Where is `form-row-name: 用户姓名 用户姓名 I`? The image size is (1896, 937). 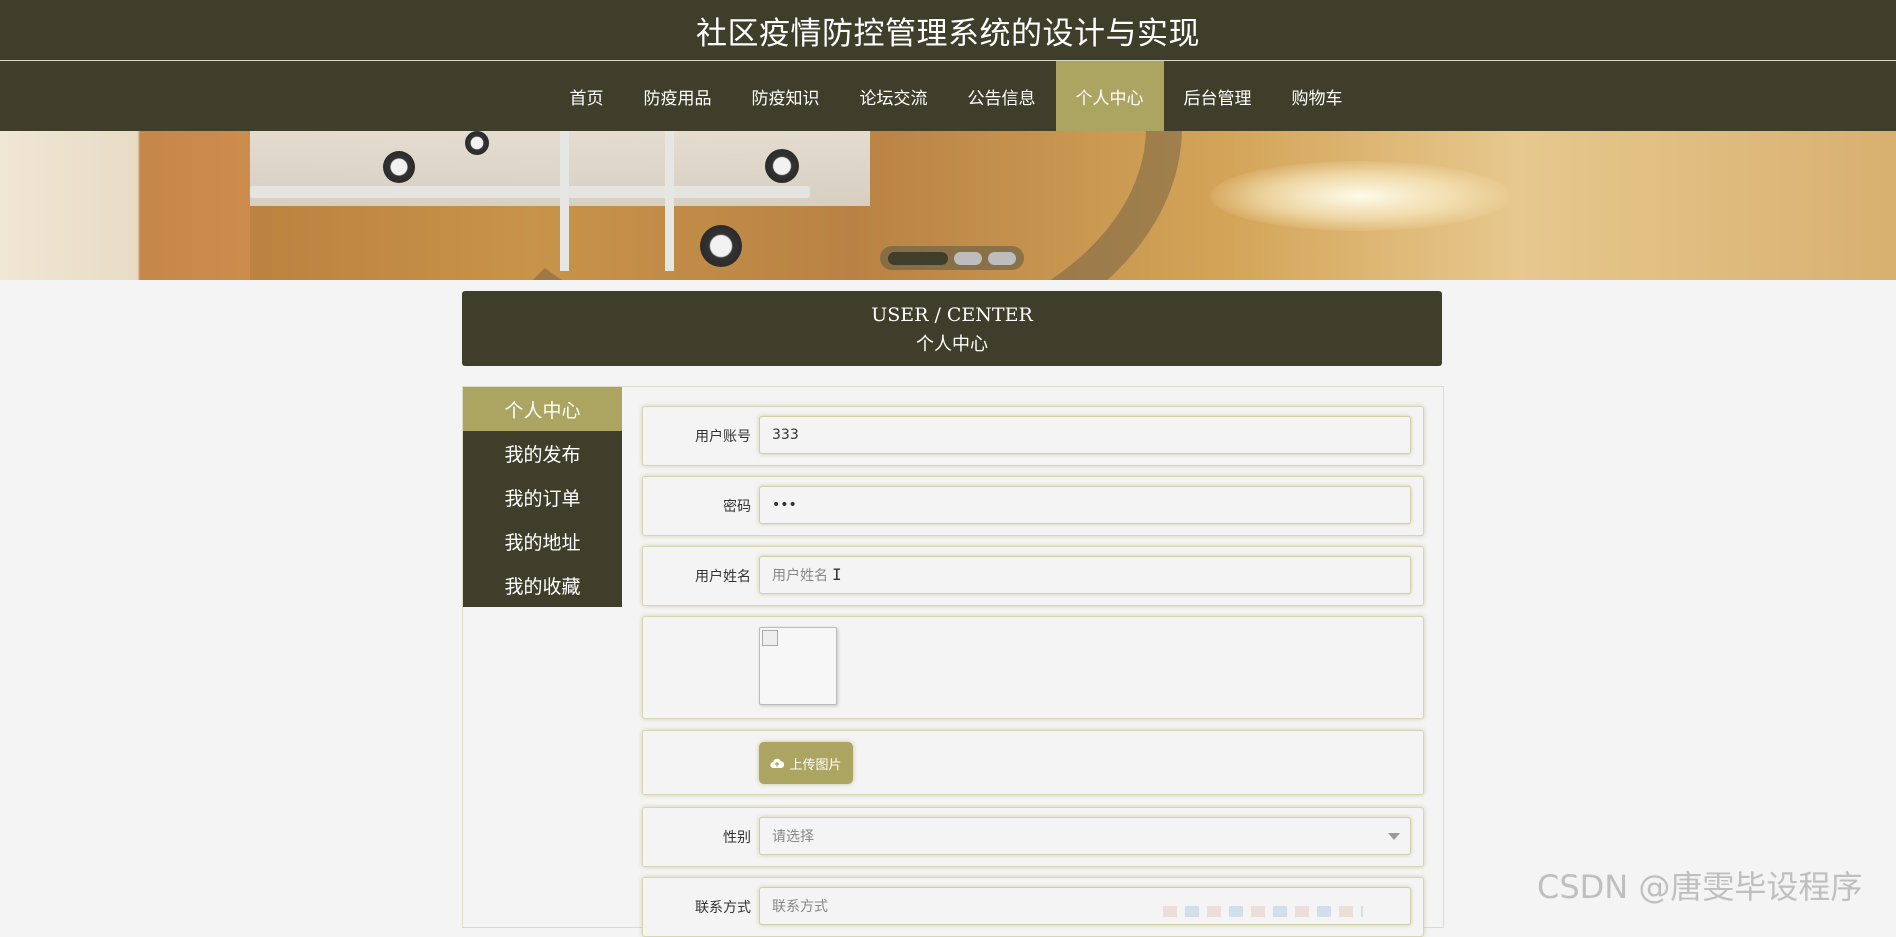
form-row-name: 用户姓名 用户姓名 I is located at coordinates (1033, 576).